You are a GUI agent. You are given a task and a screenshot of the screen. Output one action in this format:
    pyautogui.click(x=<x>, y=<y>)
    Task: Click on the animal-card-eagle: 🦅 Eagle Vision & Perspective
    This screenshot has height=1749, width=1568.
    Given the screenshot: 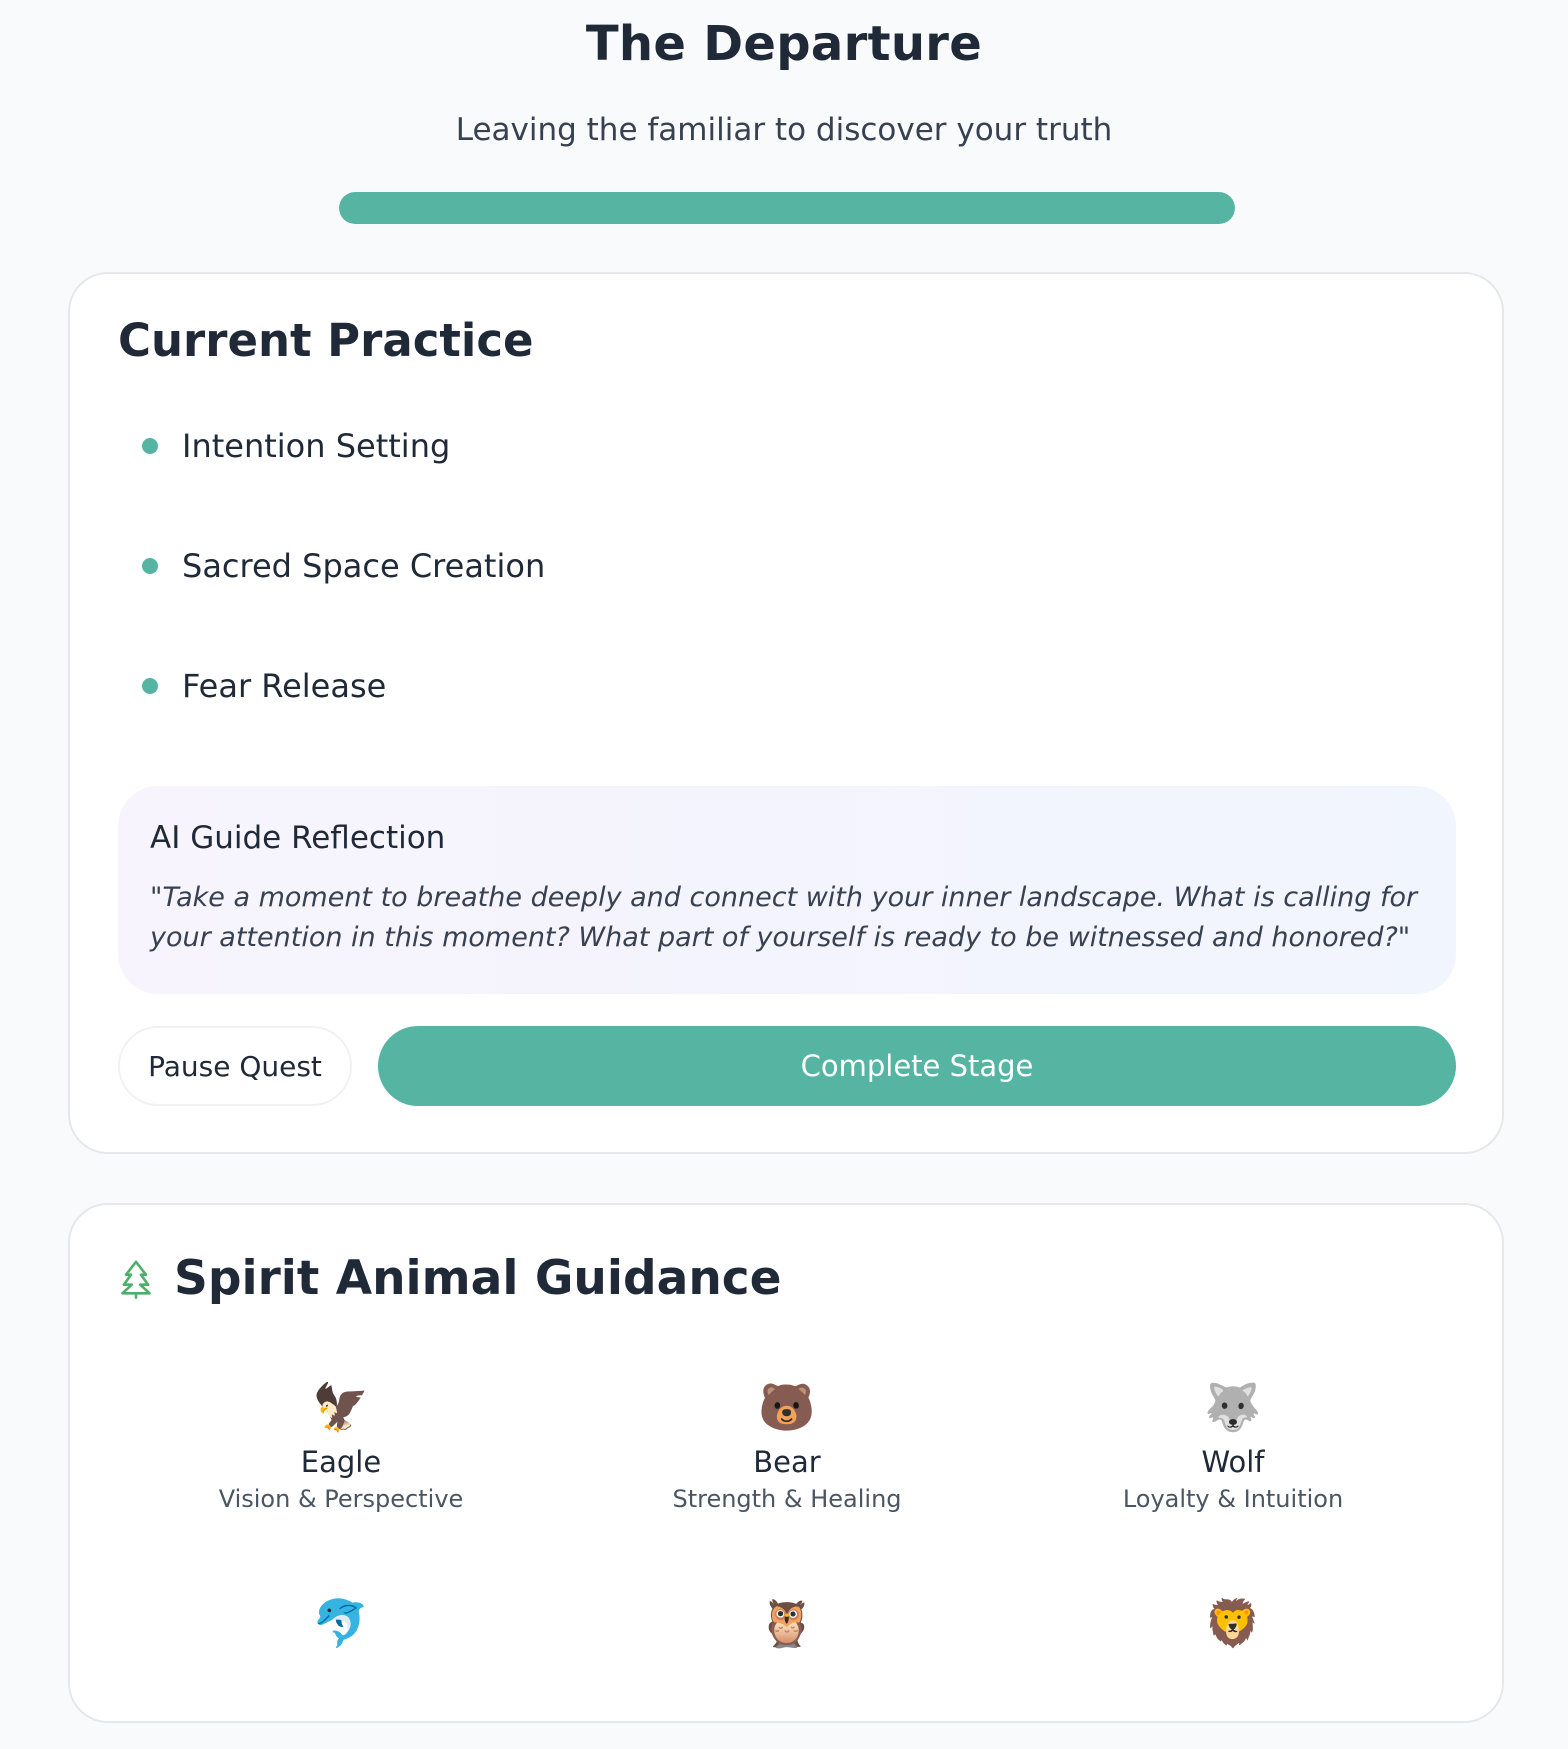 What is the action you would take?
    pyautogui.click(x=341, y=1455)
    